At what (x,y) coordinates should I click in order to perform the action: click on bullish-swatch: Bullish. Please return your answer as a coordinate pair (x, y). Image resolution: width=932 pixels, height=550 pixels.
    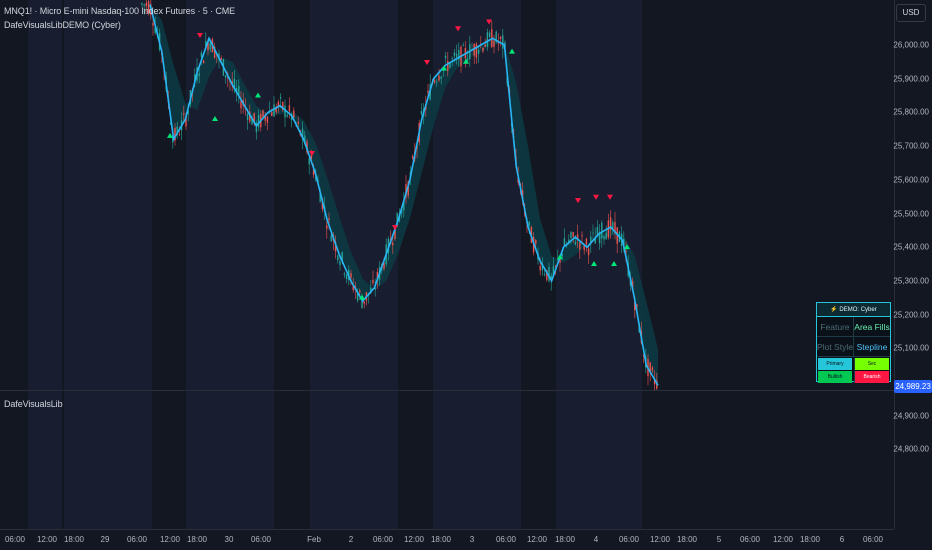
    Looking at the image, I should click on (835, 377).